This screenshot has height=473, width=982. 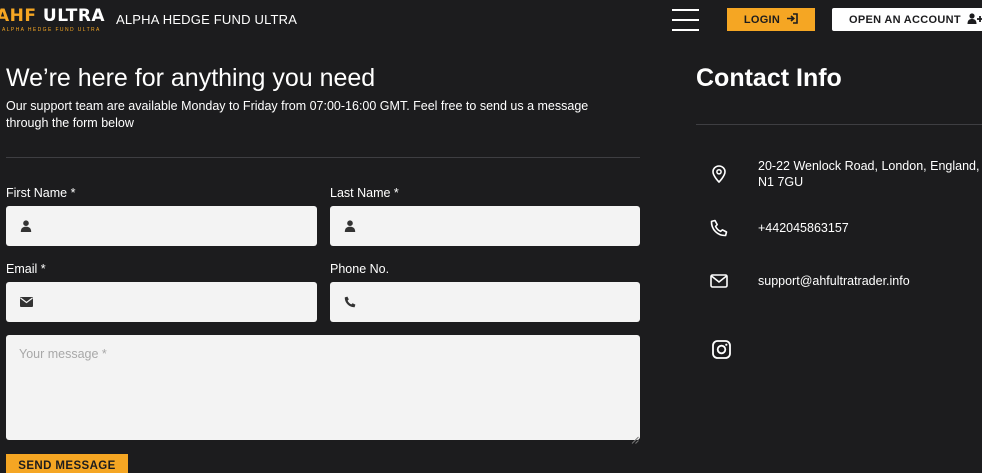 I want to click on logo-secondary: ULTRA, so click(x=74, y=16).